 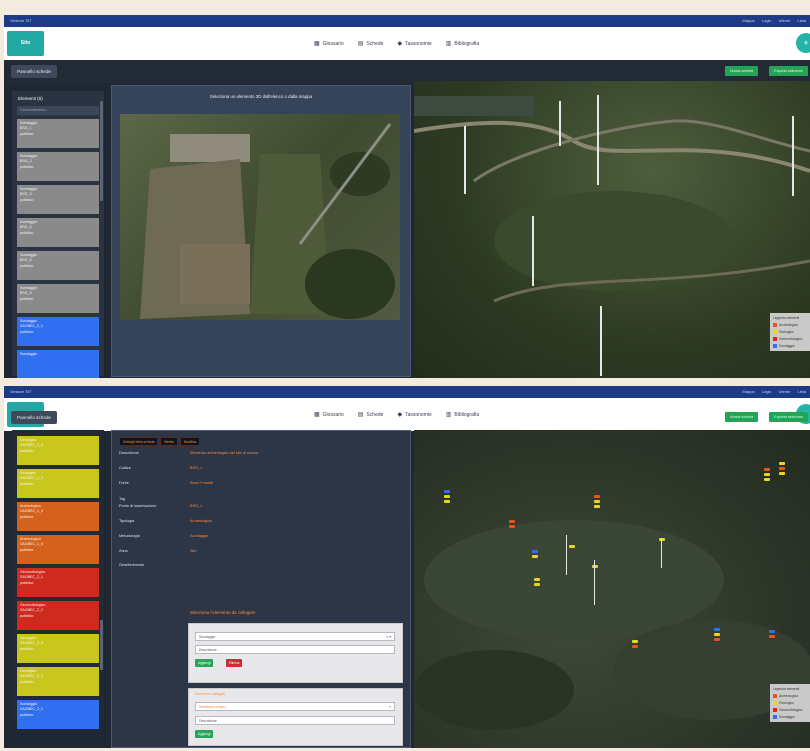 What do you see at coordinates (58, 615) in the screenshot?
I see `sidebar-item: Geomorfologico SAGBEC_2_2 pubblico` at bounding box center [58, 615].